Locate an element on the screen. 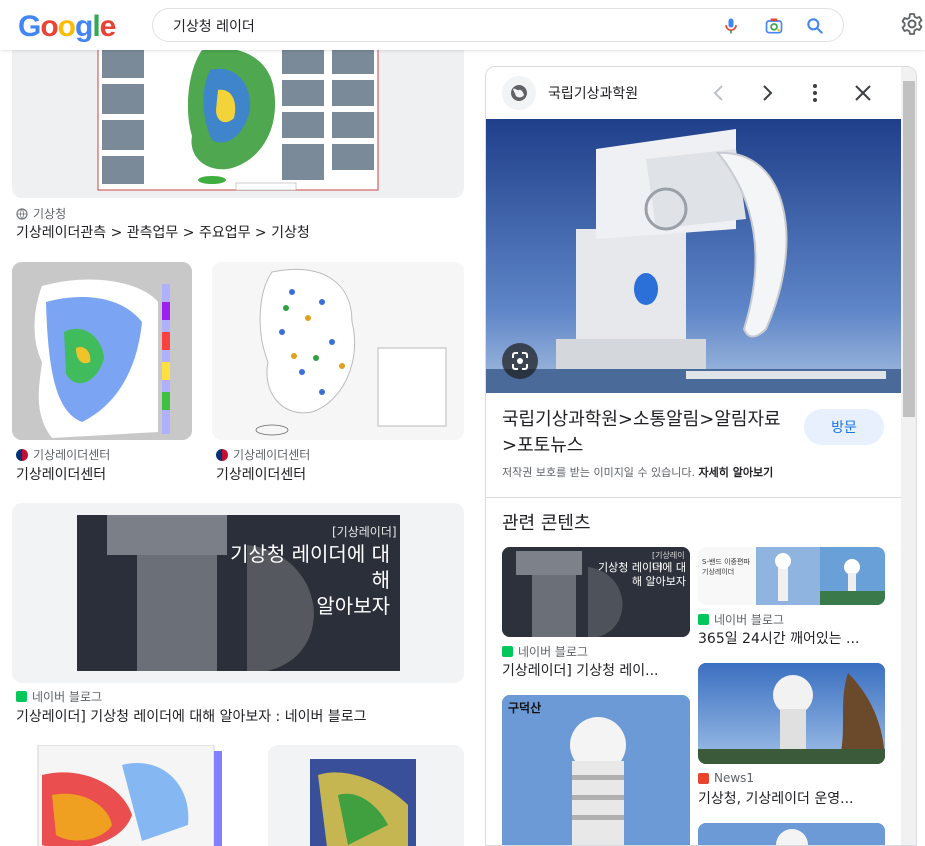  radar-map-image is located at coordinates (238, 120).